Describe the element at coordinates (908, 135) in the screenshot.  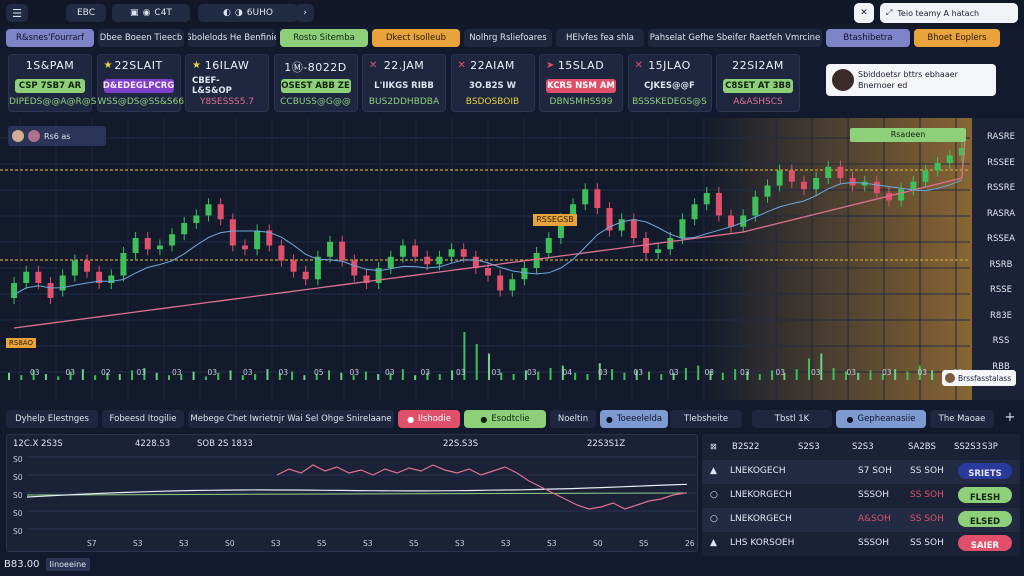
I see `price-label-top: Rsadeen` at that location.